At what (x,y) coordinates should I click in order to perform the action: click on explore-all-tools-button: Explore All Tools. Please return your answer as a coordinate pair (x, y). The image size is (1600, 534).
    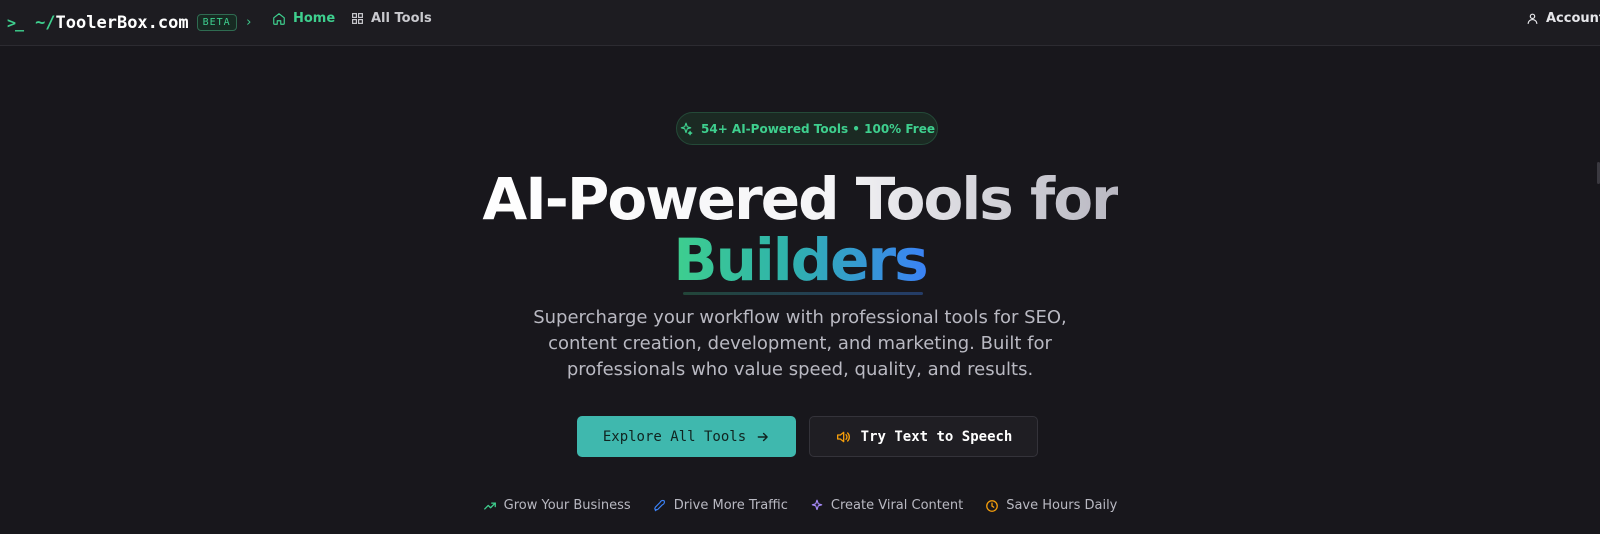
    Looking at the image, I should click on (686, 436).